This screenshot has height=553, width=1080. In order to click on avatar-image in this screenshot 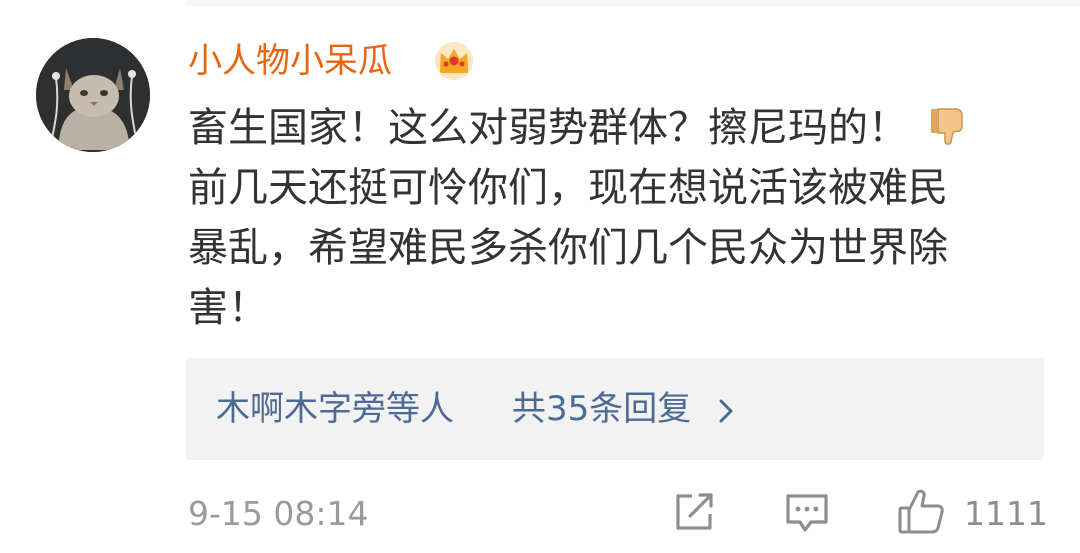, I will do `click(93, 95)`.